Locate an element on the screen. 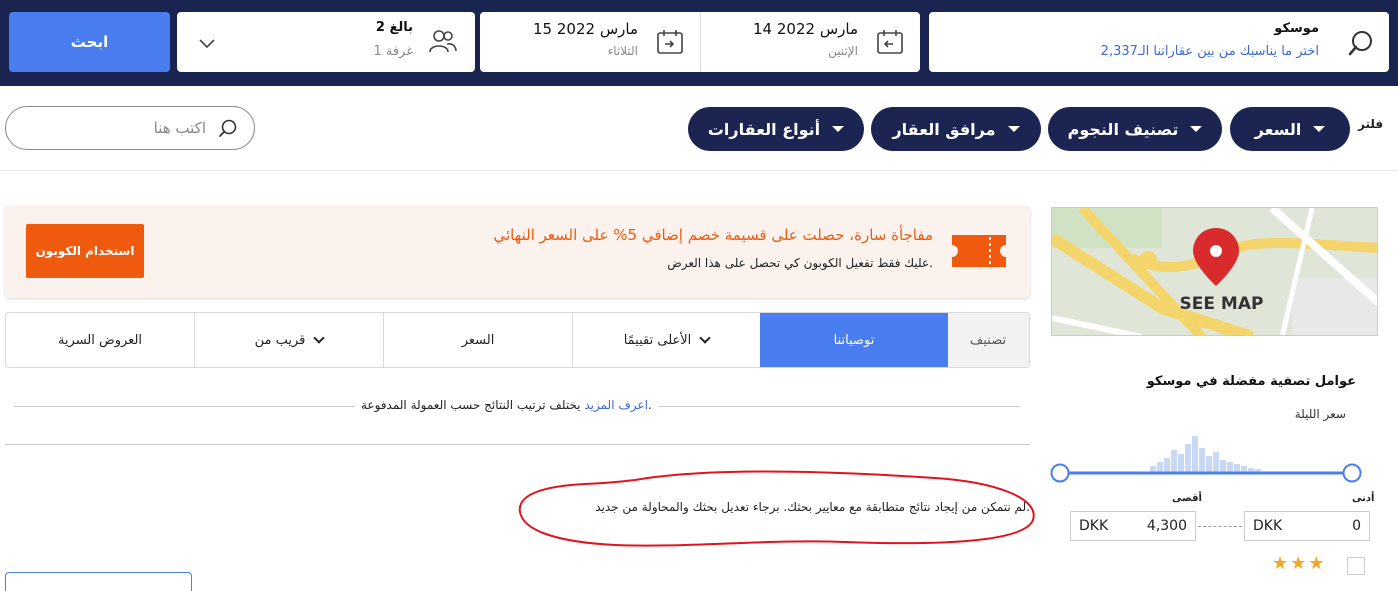 Image resolution: width=1398 pixels, height=591 pixels. sort-option-label: العروض السرية is located at coordinates (100, 340).